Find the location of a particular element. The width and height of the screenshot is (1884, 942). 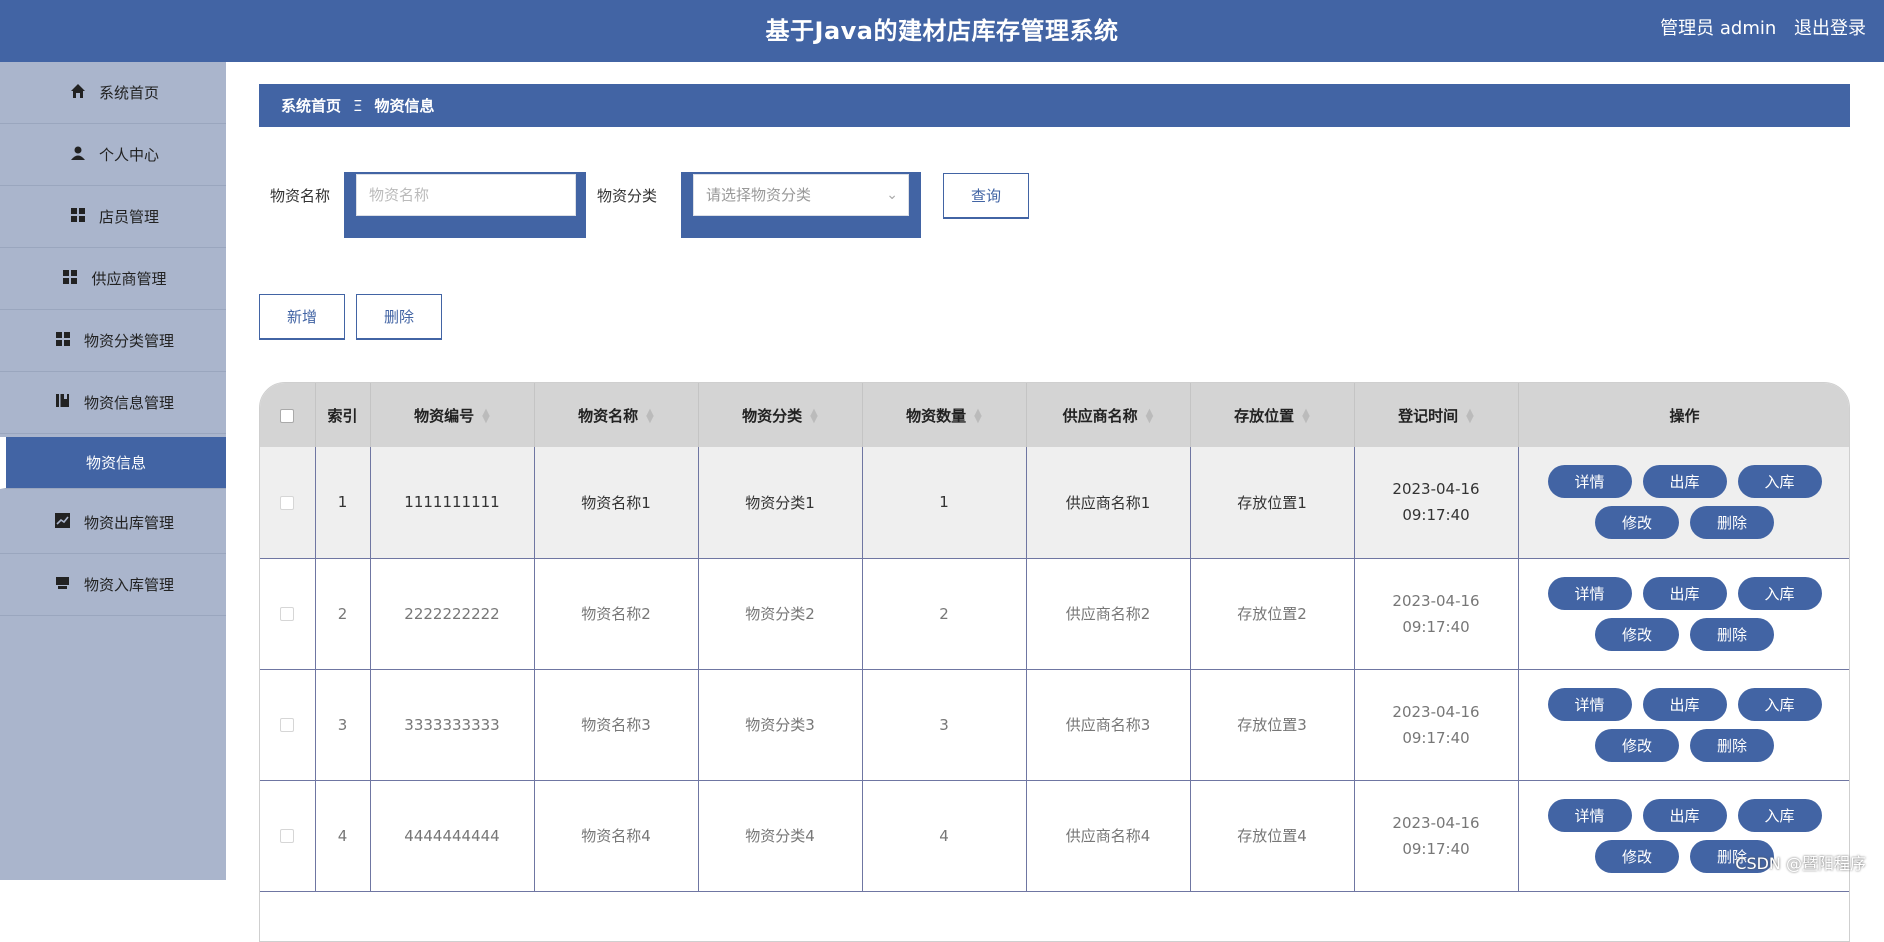

row-select-cell is located at coordinates (287, 835).